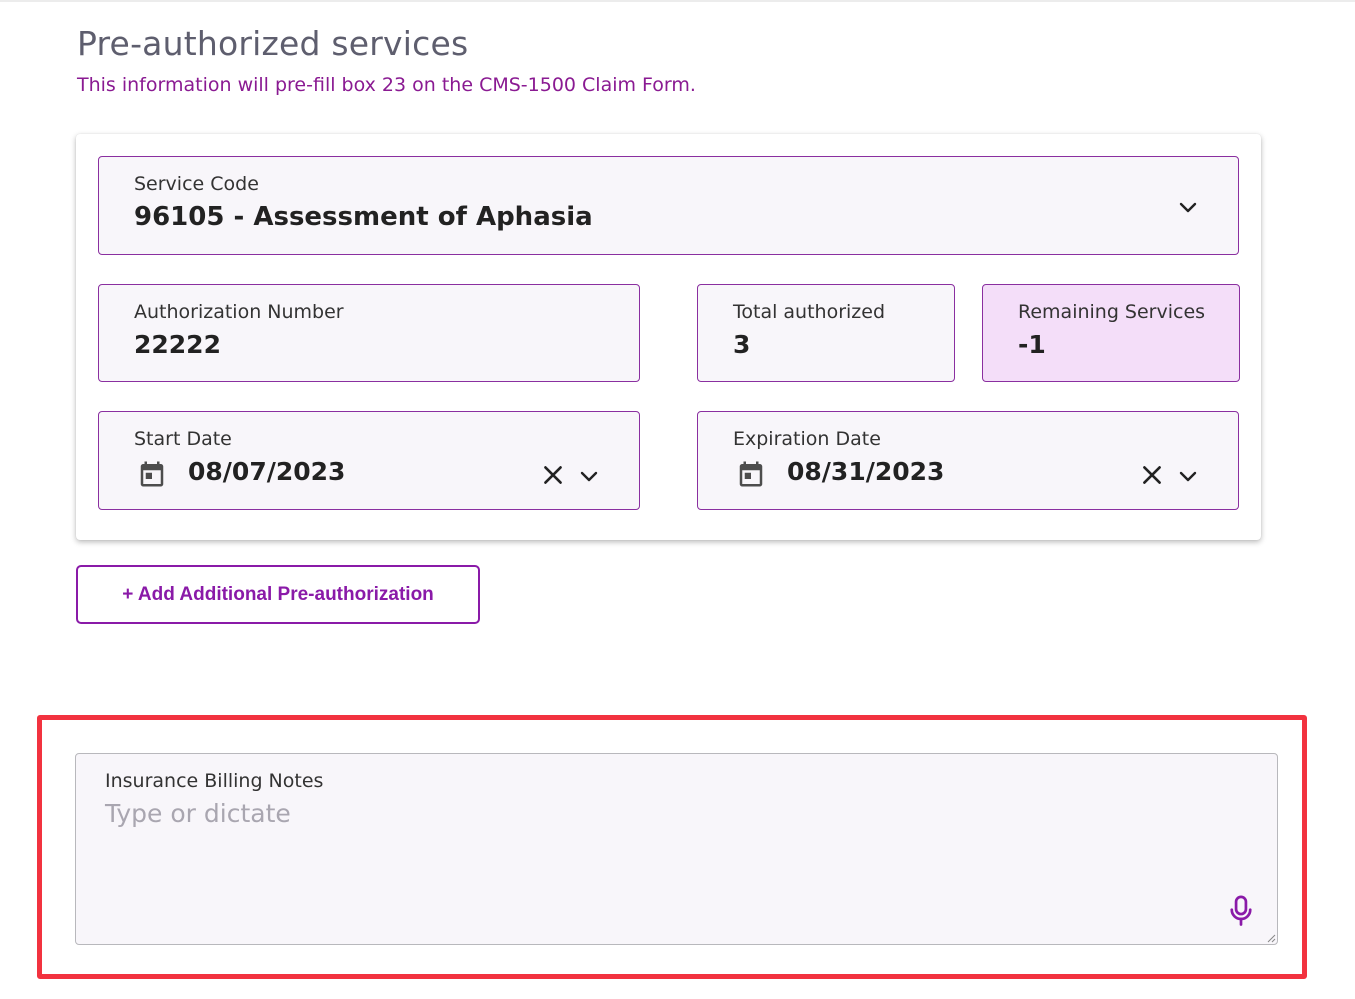  I want to click on expiration-date-label: Expiration Date, so click(807, 439).